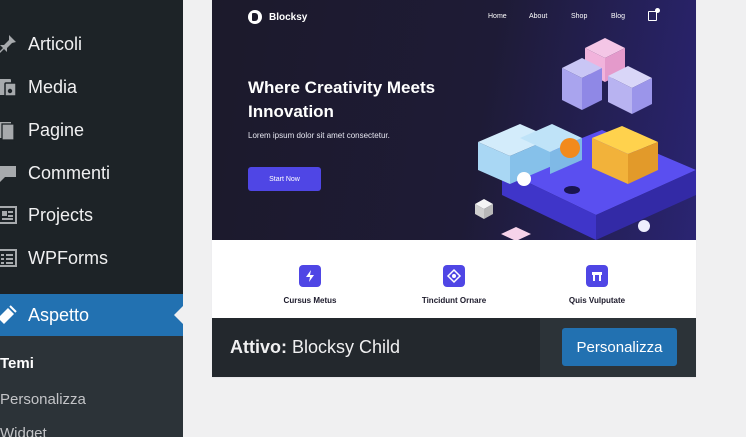  What do you see at coordinates (654, 14) in the screenshot?
I see `cart-icon` at bounding box center [654, 14].